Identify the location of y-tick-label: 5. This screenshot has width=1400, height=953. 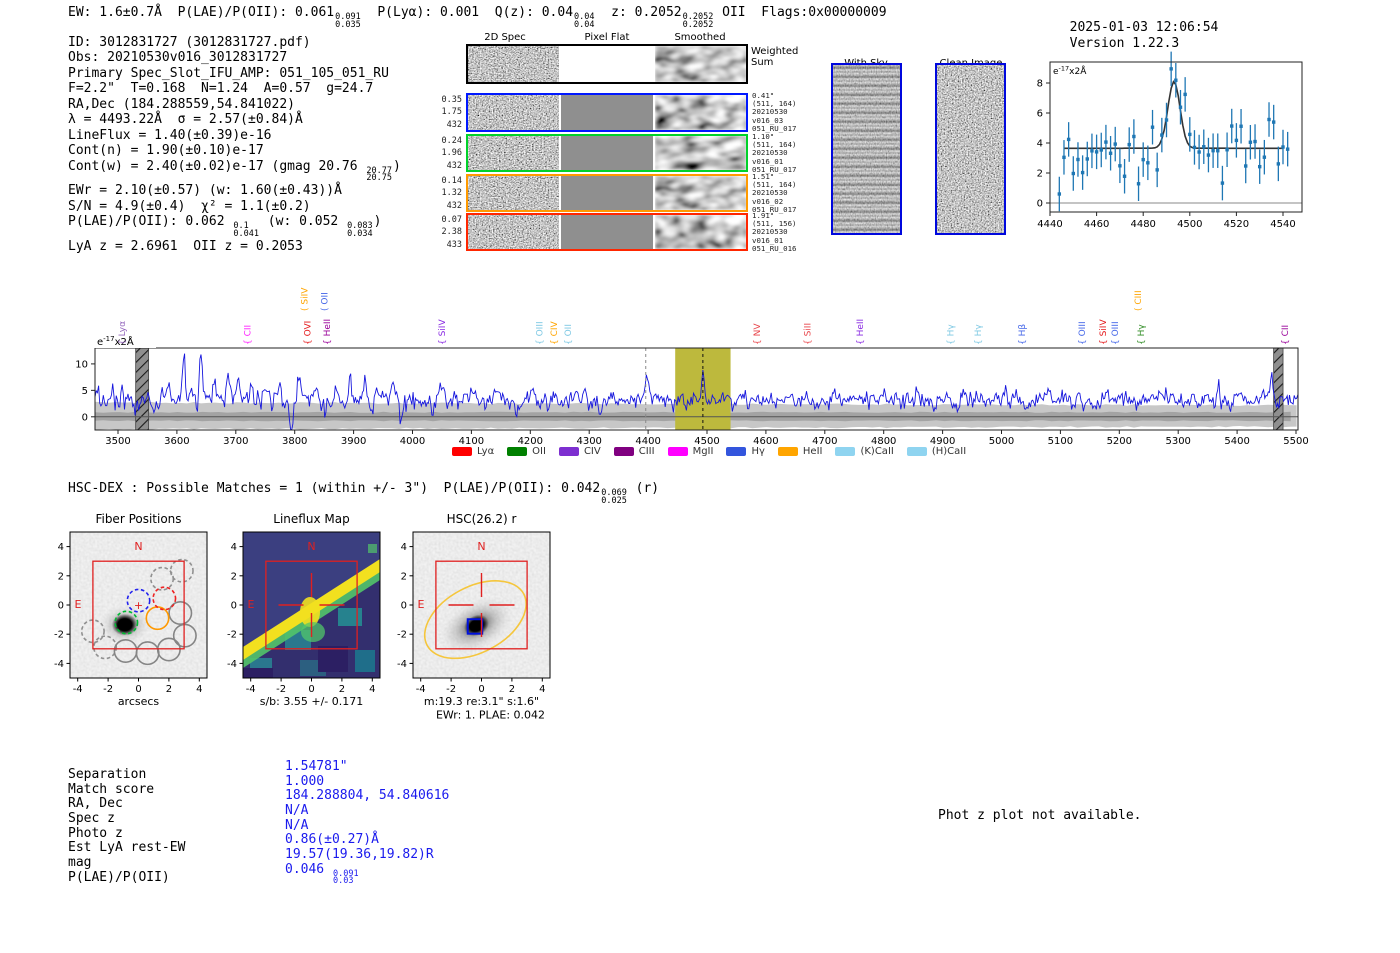
(85, 391).